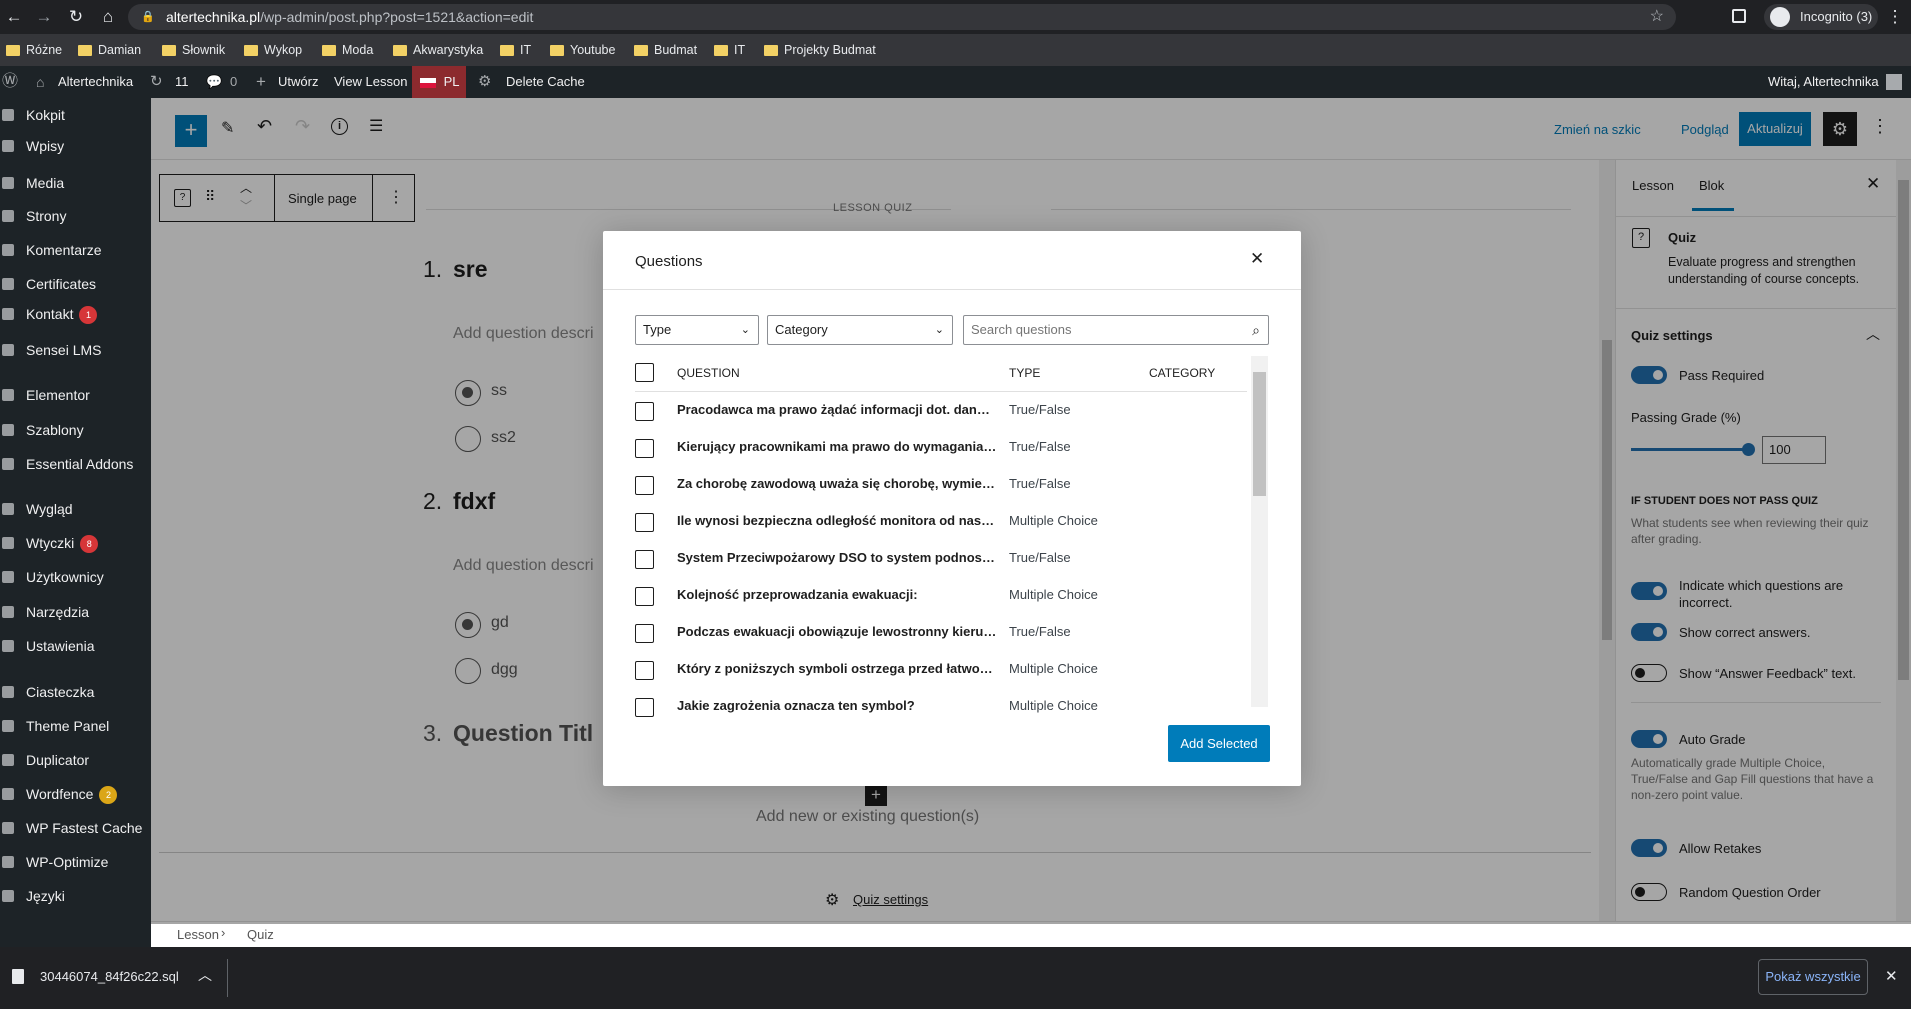  What do you see at coordinates (75, 577) in the screenshot?
I see `sidebar-item-użytkownicy: Użytkownicy` at bounding box center [75, 577].